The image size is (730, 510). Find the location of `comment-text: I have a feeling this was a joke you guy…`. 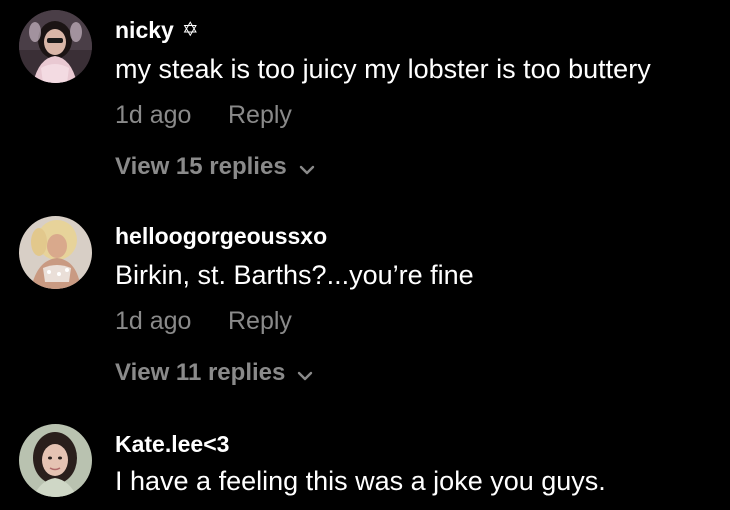

comment-text: I have a feeling this was a joke you guy… is located at coordinates (360, 481).